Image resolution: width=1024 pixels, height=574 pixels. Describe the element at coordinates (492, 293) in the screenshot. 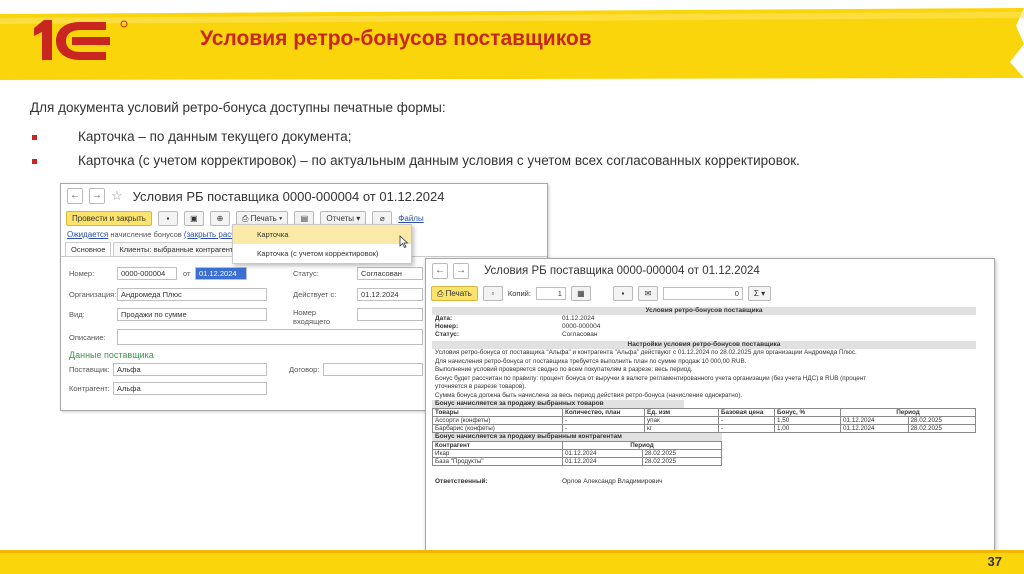

I see `page-setup-icon: ▫` at that location.